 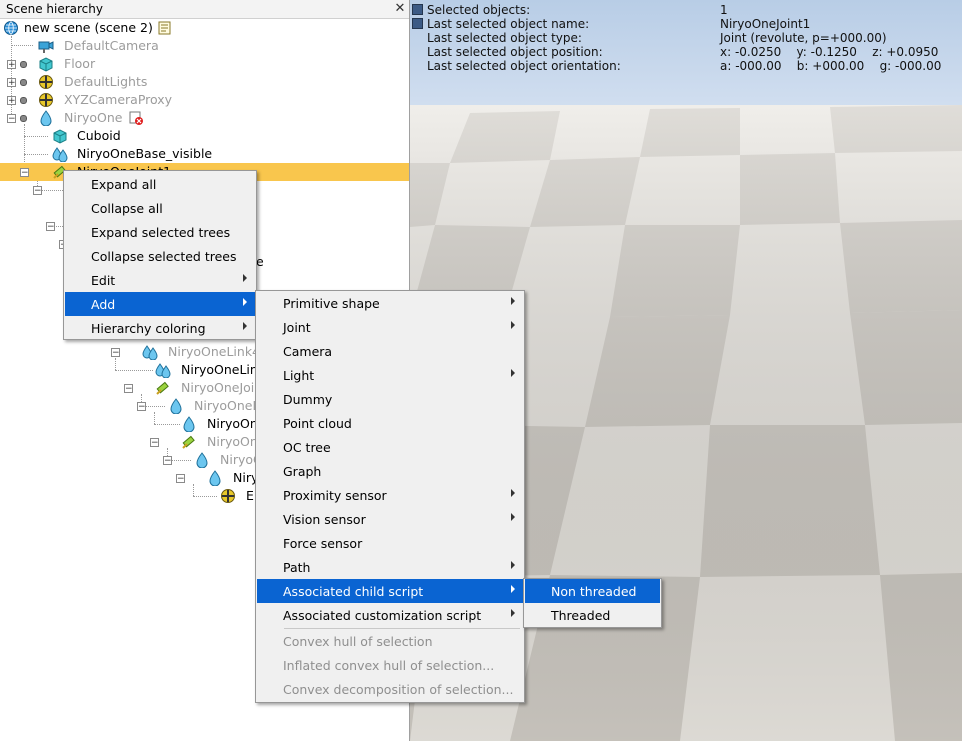 What do you see at coordinates (88, 27) in the screenshot?
I see `tree-item-label: new scene (scene 2)` at bounding box center [88, 27].